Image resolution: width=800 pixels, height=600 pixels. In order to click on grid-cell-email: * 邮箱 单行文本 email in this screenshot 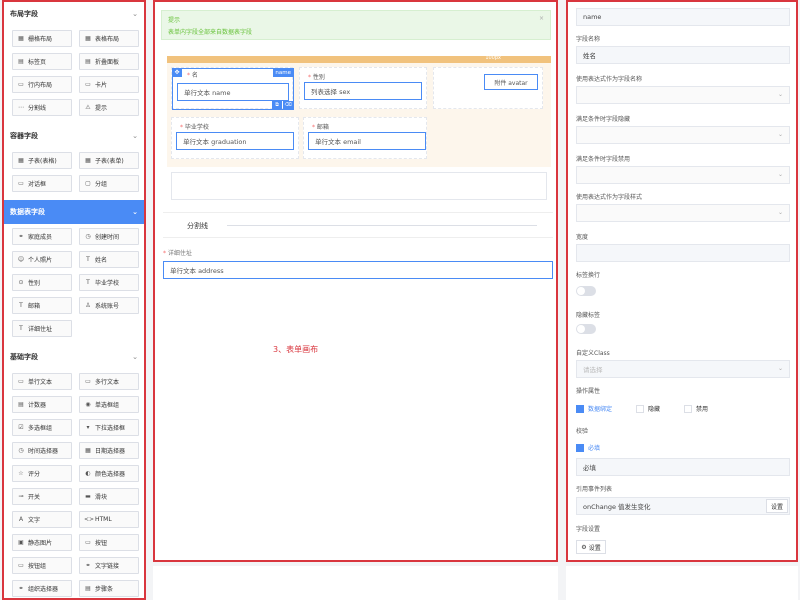, I will do `click(365, 138)`.